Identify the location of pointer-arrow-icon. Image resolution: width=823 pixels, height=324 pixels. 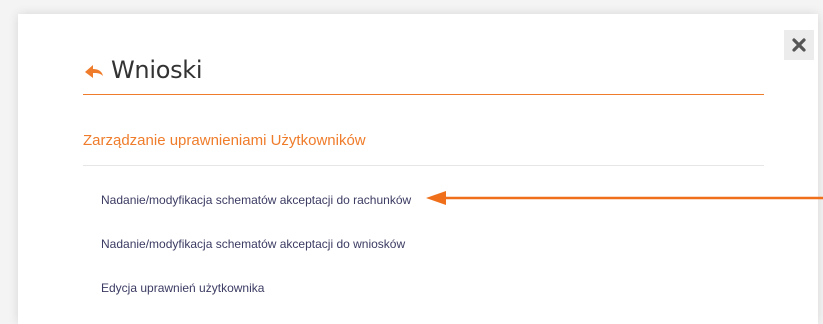
(624, 198).